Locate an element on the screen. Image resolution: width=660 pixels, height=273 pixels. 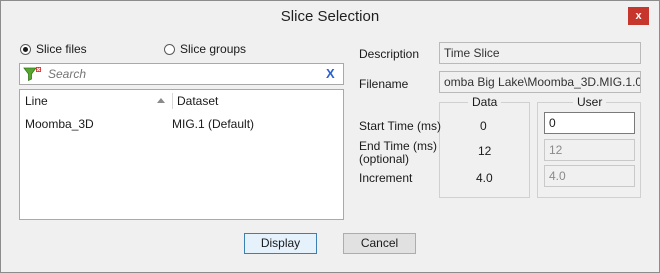
slice-files-radio is located at coordinates (25, 49).